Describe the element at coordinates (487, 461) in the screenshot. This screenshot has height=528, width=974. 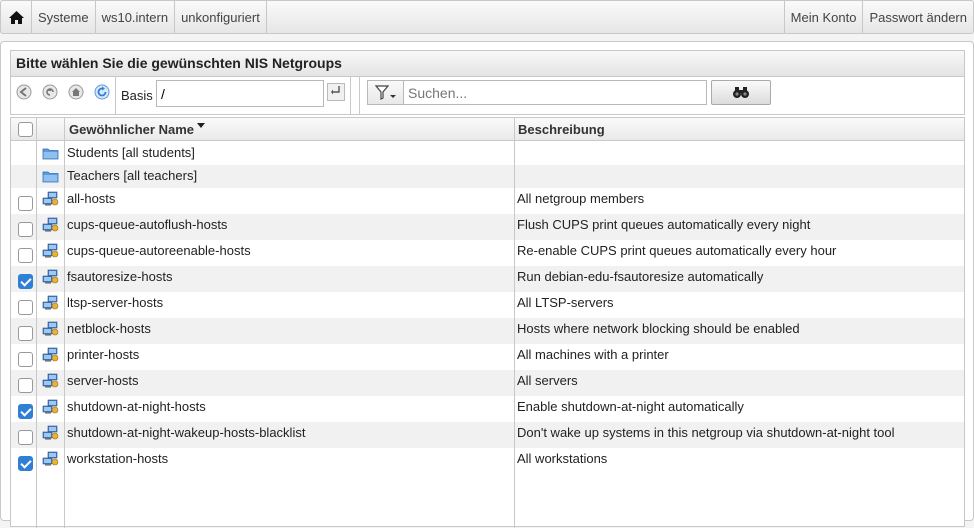
I see `table-row: workstation-hosts All workstations` at that location.